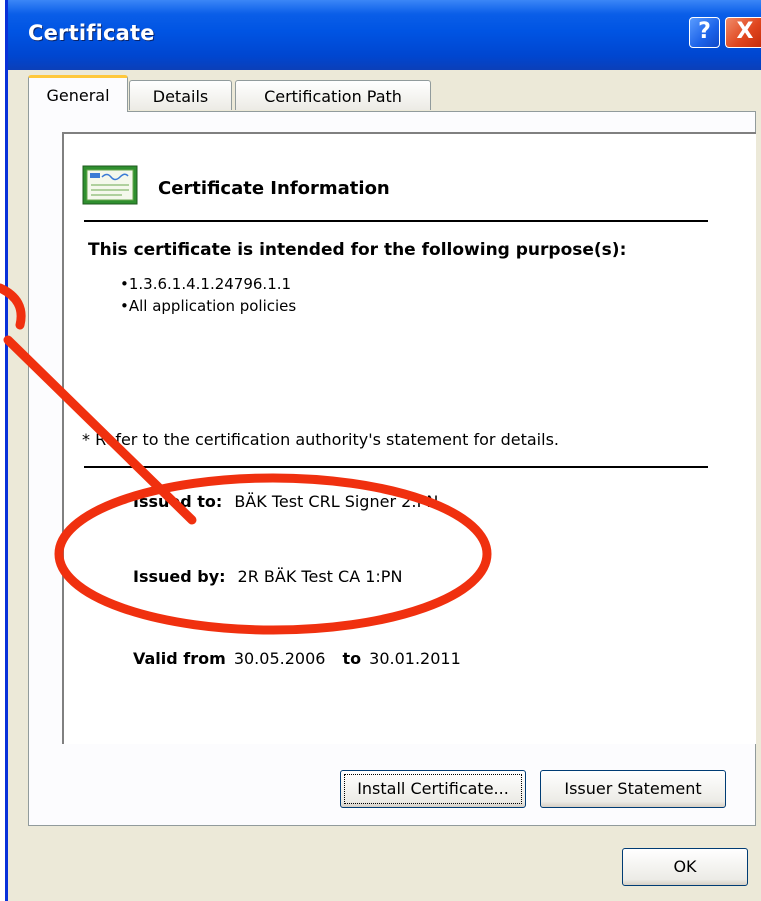 The image size is (761, 901). I want to click on ok-button: OK, so click(685, 867).